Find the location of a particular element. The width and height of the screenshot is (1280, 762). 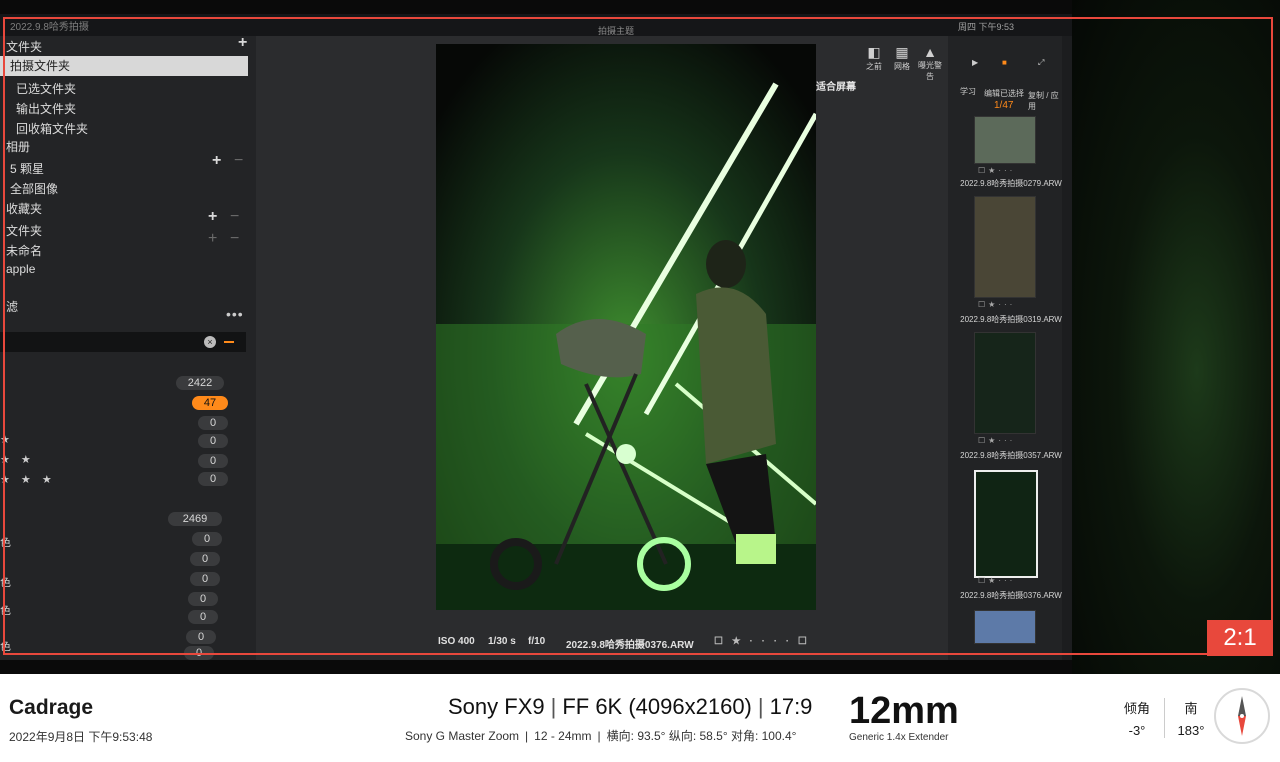

fit-to-screen-label: 适合屏幕 is located at coordinates (836, 85).